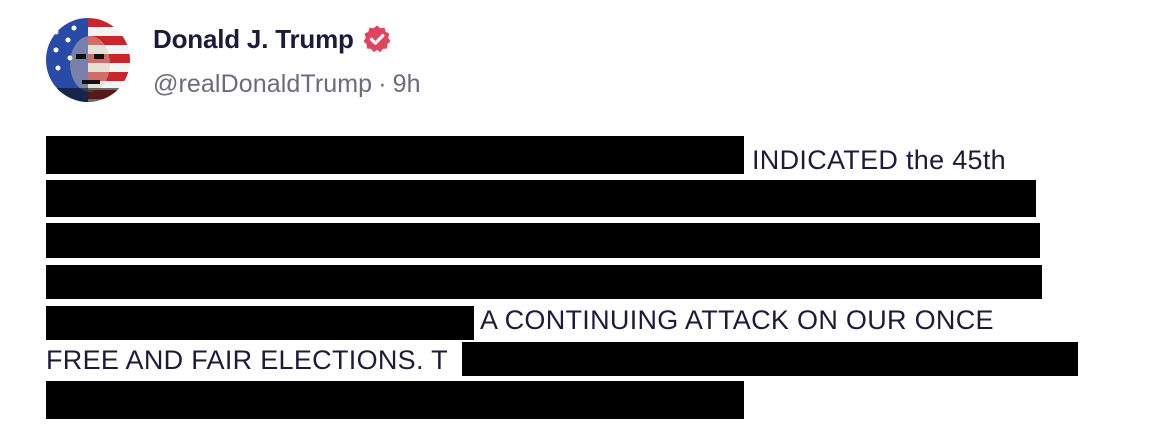 The height and width of the screenshot is (430, 1156). What do you see at coordinates (737, 320) in the screenshot?
I see `post-text-line: A CONTINUING ATTACK ON OUR ONCE` at bounding box center [737, 320].